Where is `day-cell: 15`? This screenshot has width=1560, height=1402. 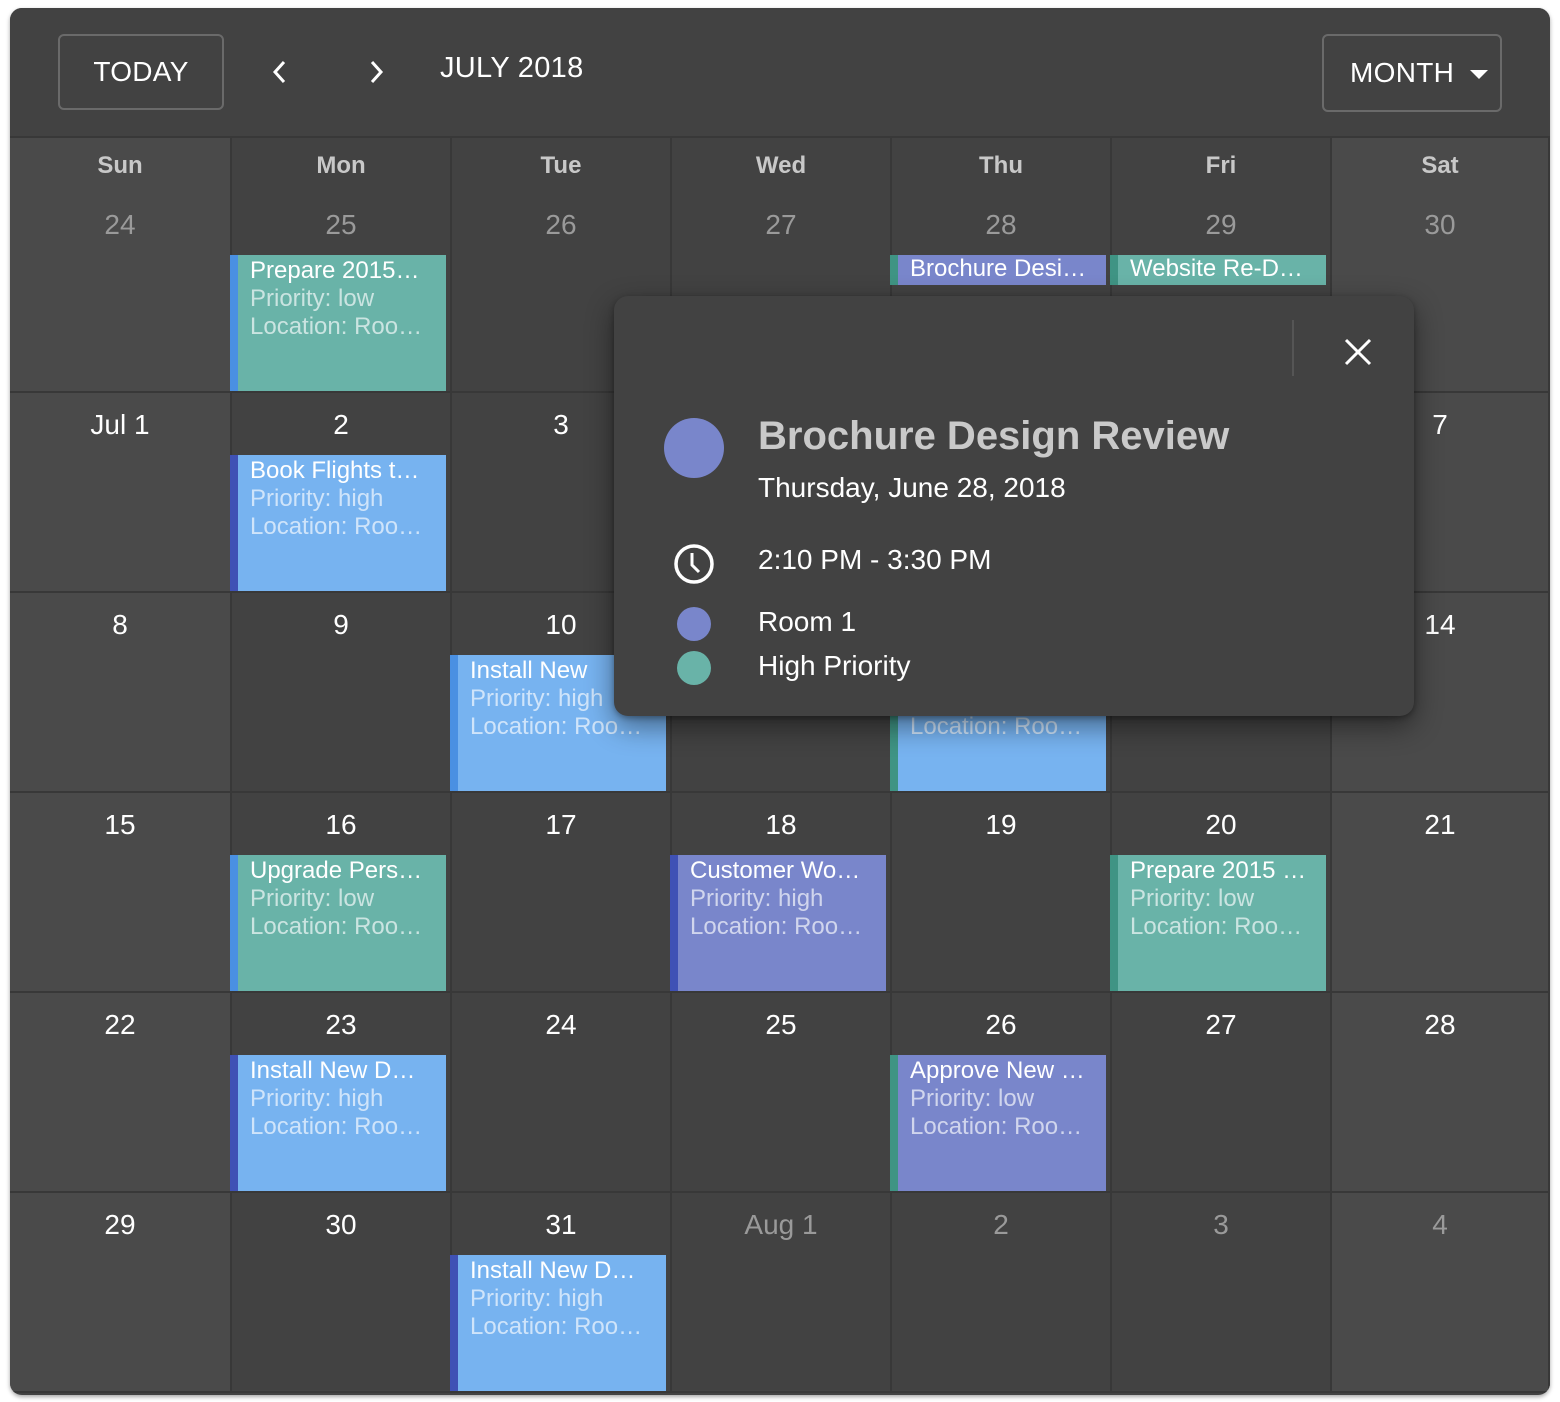
day-cell: 15 is located at coordinates (121, 893).